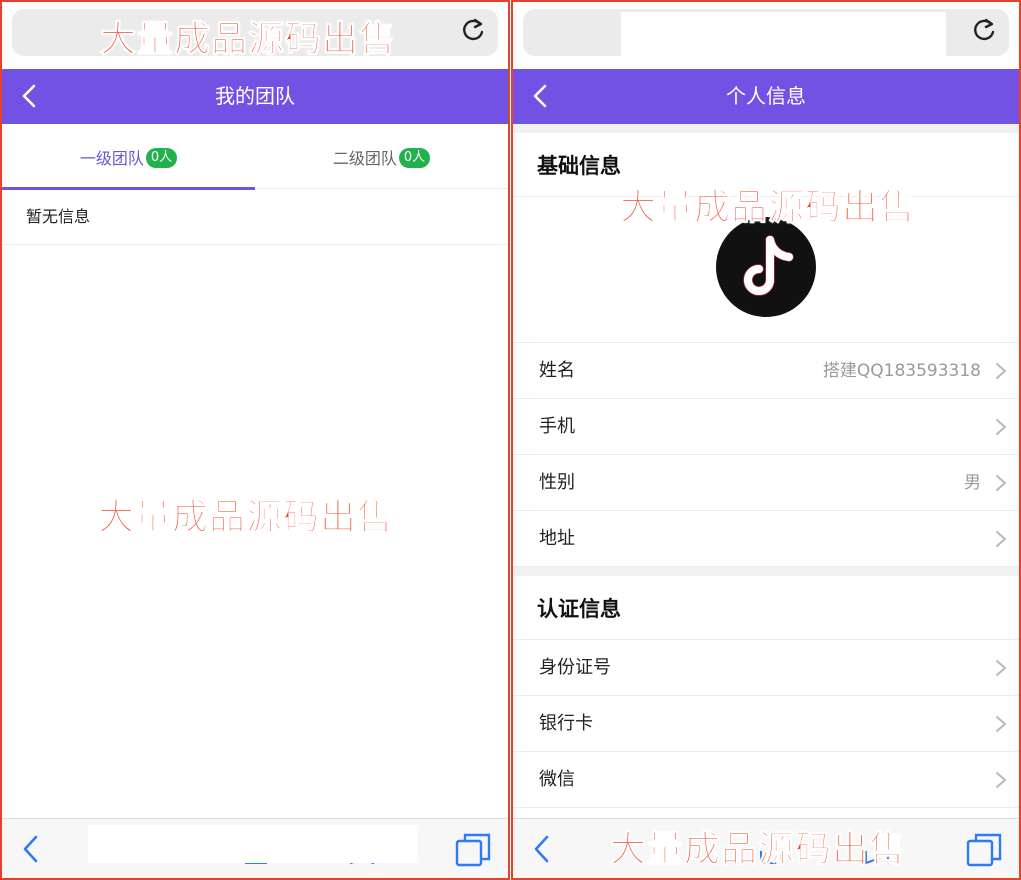 The height and width of the screenshot is (880, 1021). I want to click on row-label: 身份证号, so click(575, 667).